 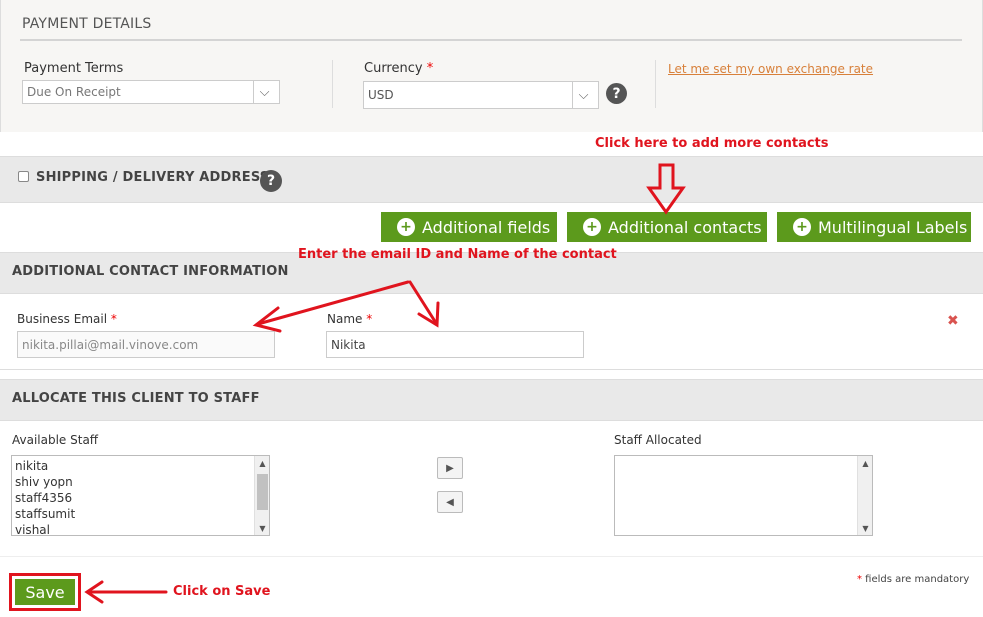 What do you see at coordinates (481, 95) in the screenshot?
I see `currency-select: USD ⌵` at bounding box center [481, 95].